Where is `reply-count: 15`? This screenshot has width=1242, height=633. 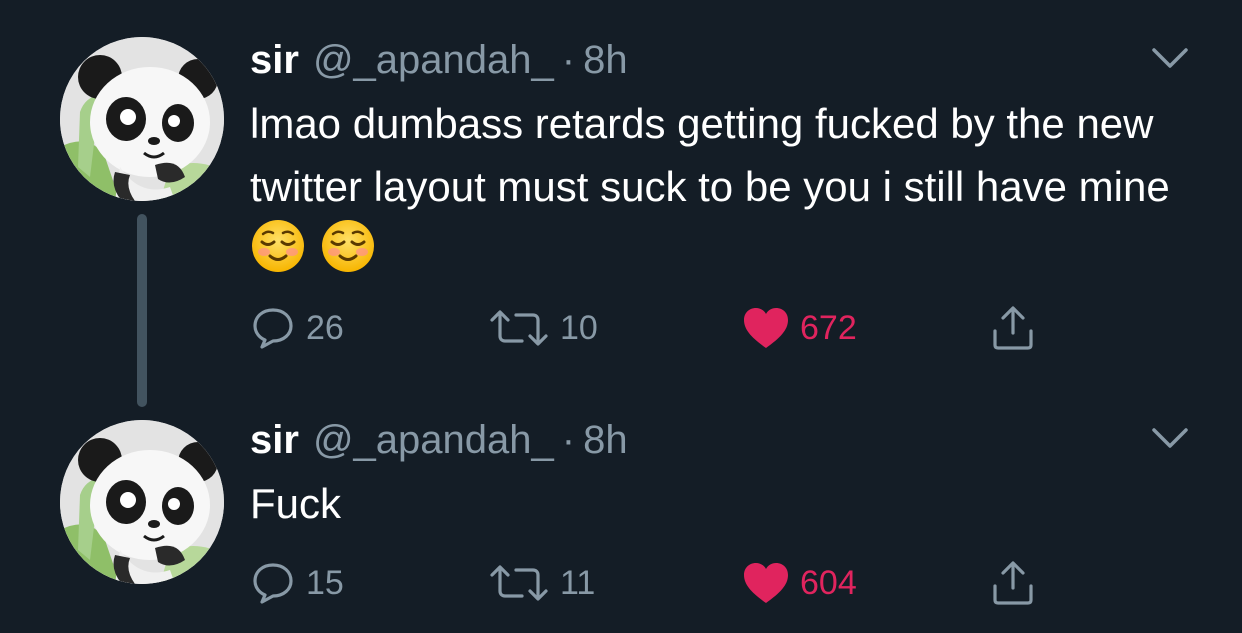
reply-count: 15 is located at coordinates (325, 582).